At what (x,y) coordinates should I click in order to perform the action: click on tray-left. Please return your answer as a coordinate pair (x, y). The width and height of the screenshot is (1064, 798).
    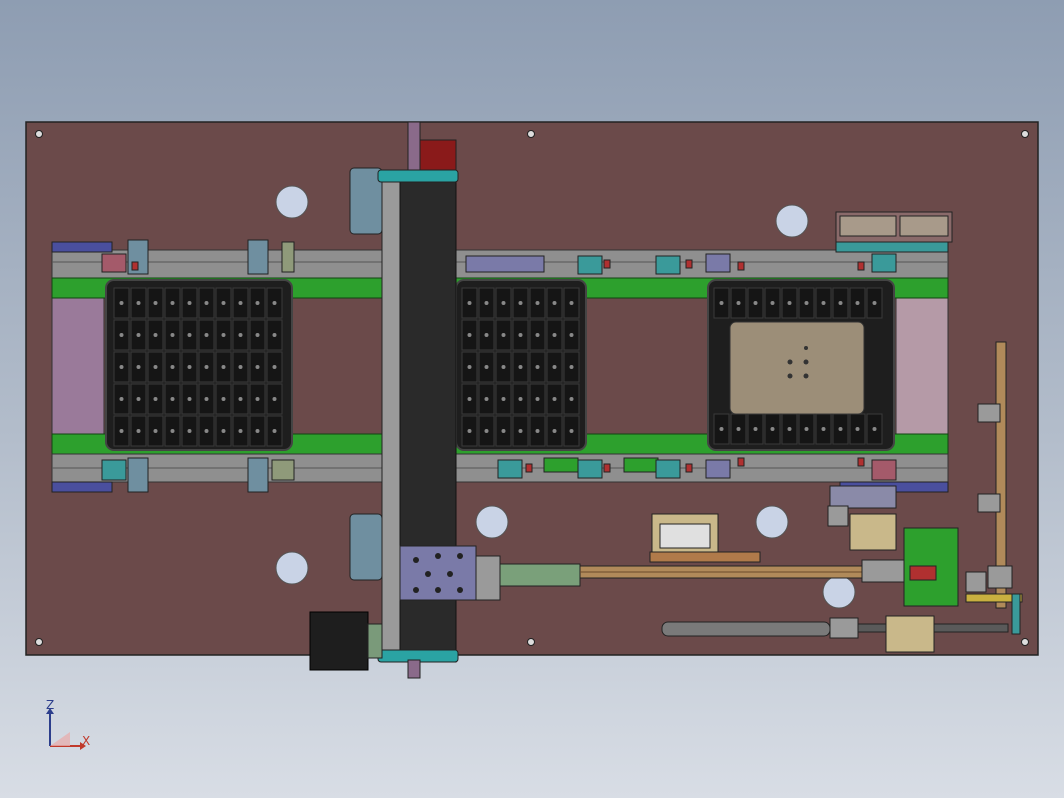
    Looking at the image, I should click on (199, 365).